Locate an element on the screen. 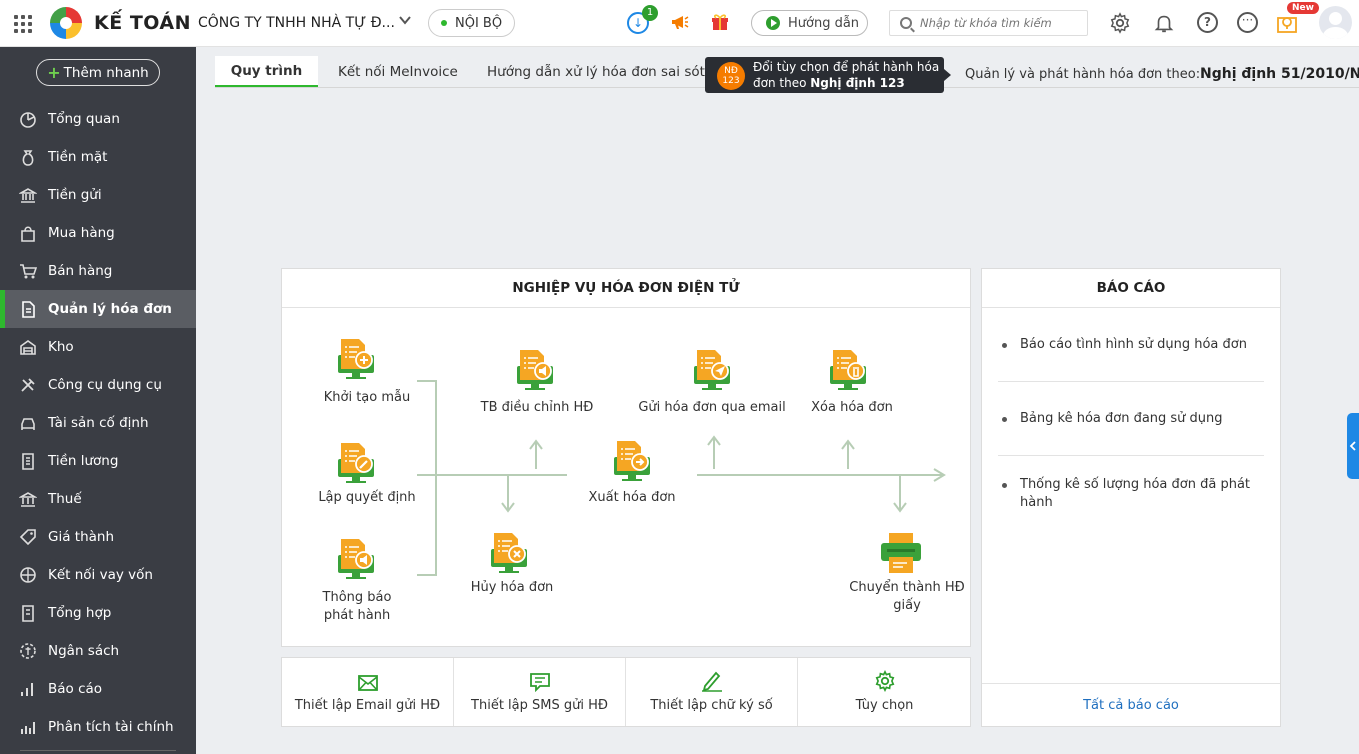  misa-logo is located at coordinates (66, 23).